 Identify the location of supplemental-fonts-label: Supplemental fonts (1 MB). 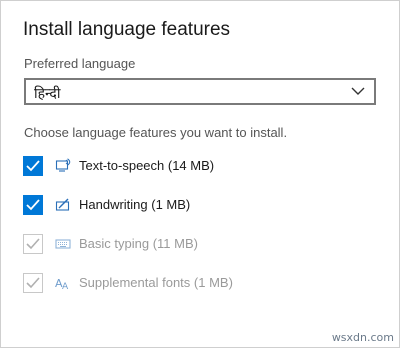
(156, 282).